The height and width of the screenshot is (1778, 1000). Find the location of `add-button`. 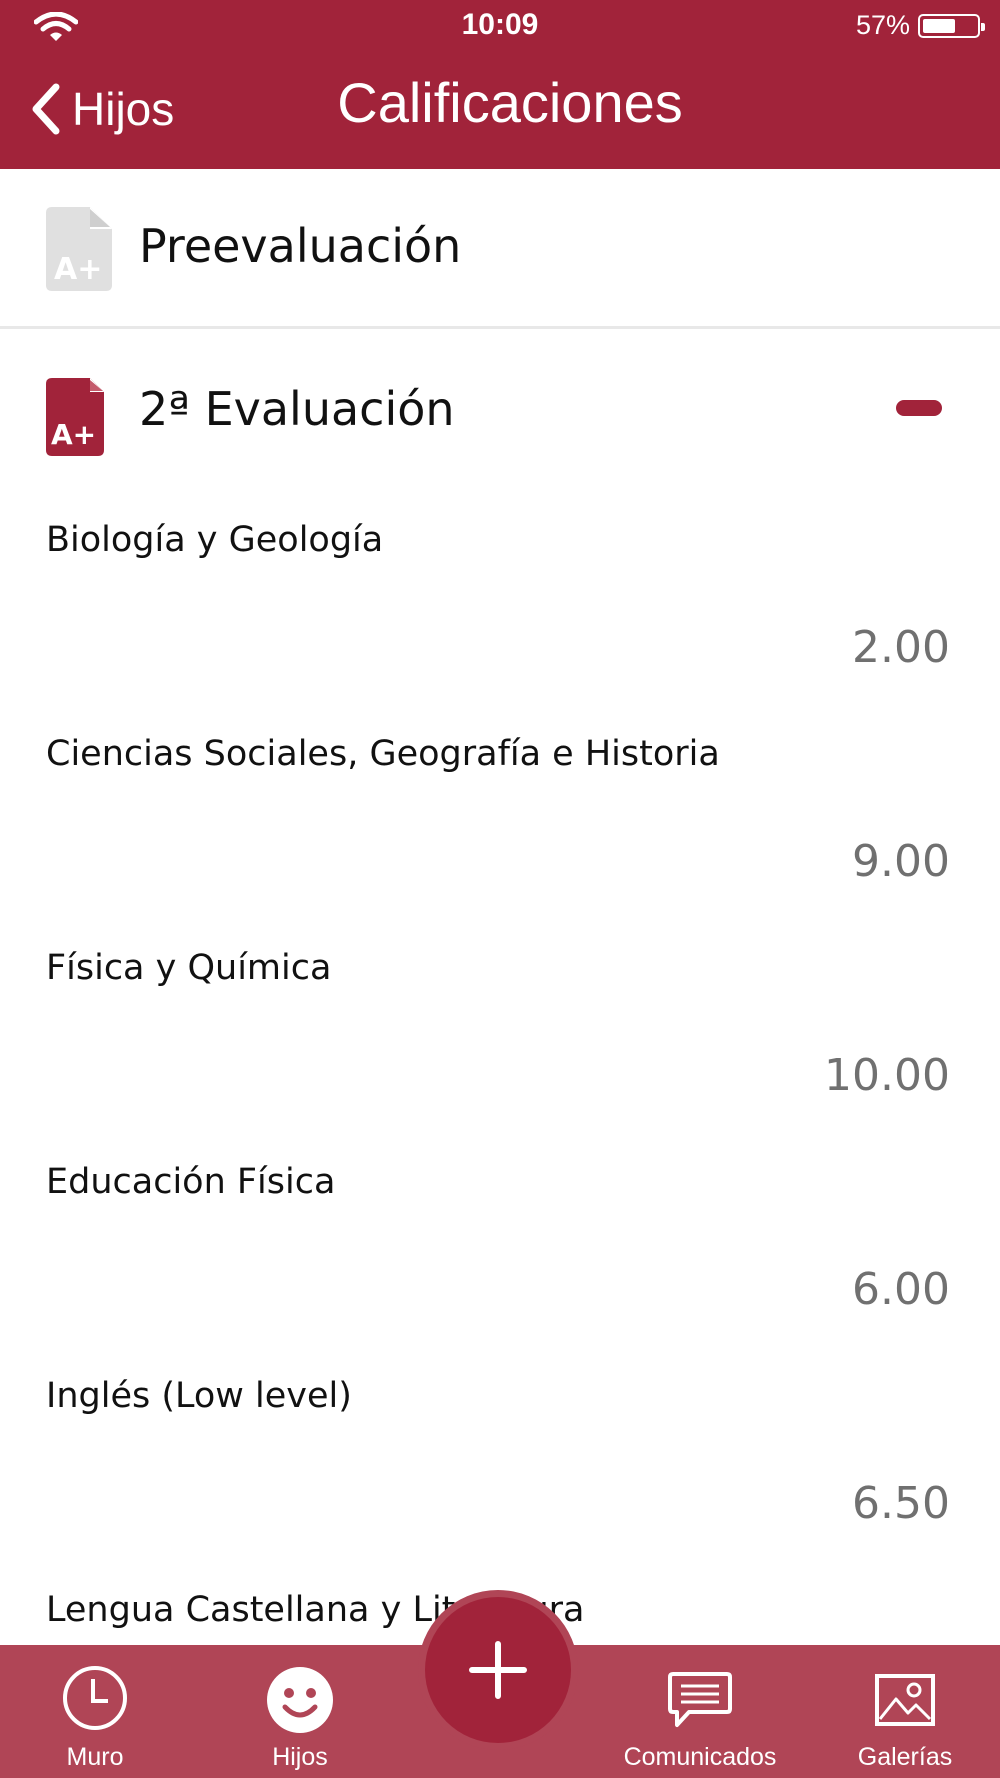

add-button is located at coordinates (498, 1670).